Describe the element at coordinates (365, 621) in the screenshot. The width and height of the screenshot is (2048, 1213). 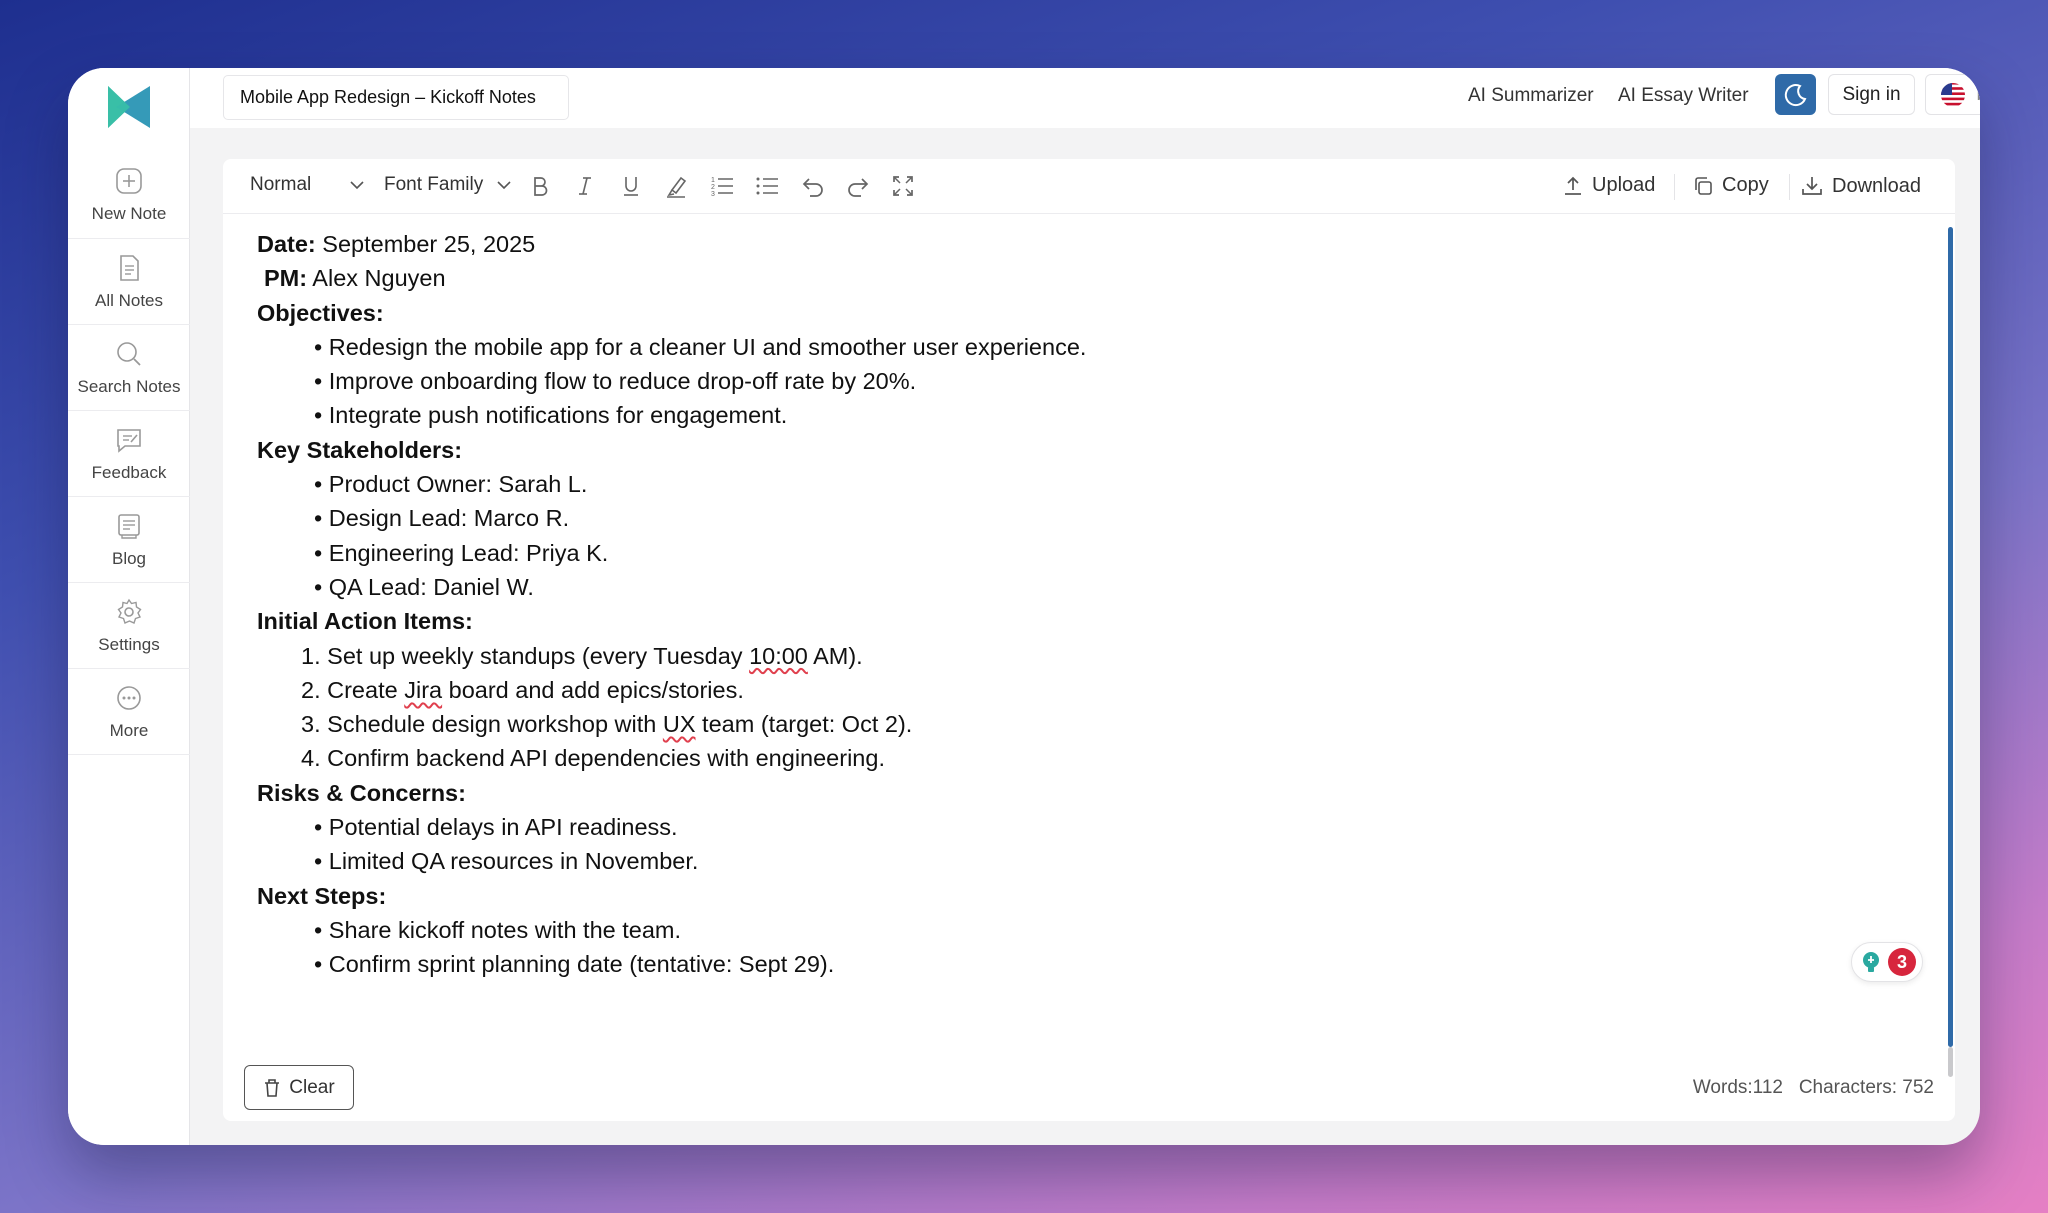
I see `actions-heading: Initial Action Items:` at that location.